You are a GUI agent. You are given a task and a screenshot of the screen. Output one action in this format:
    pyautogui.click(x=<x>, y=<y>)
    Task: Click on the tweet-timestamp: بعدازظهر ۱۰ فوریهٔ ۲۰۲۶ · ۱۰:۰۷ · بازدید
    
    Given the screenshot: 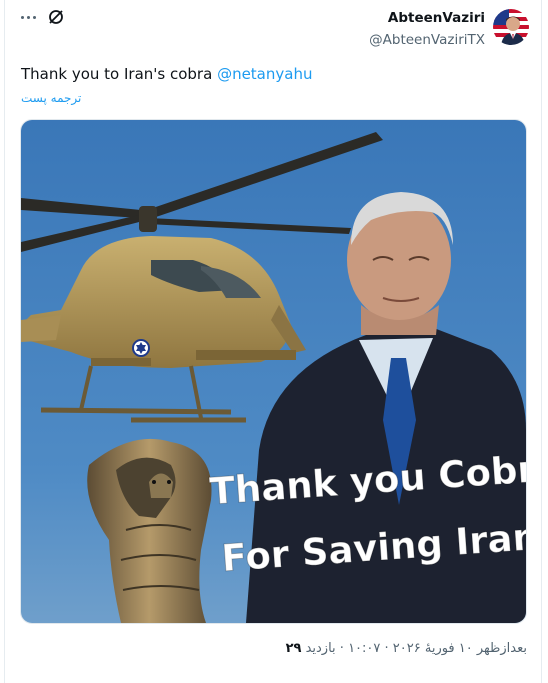 What is the action you would take?
    pyautogui.click(x=414, y=648)
    